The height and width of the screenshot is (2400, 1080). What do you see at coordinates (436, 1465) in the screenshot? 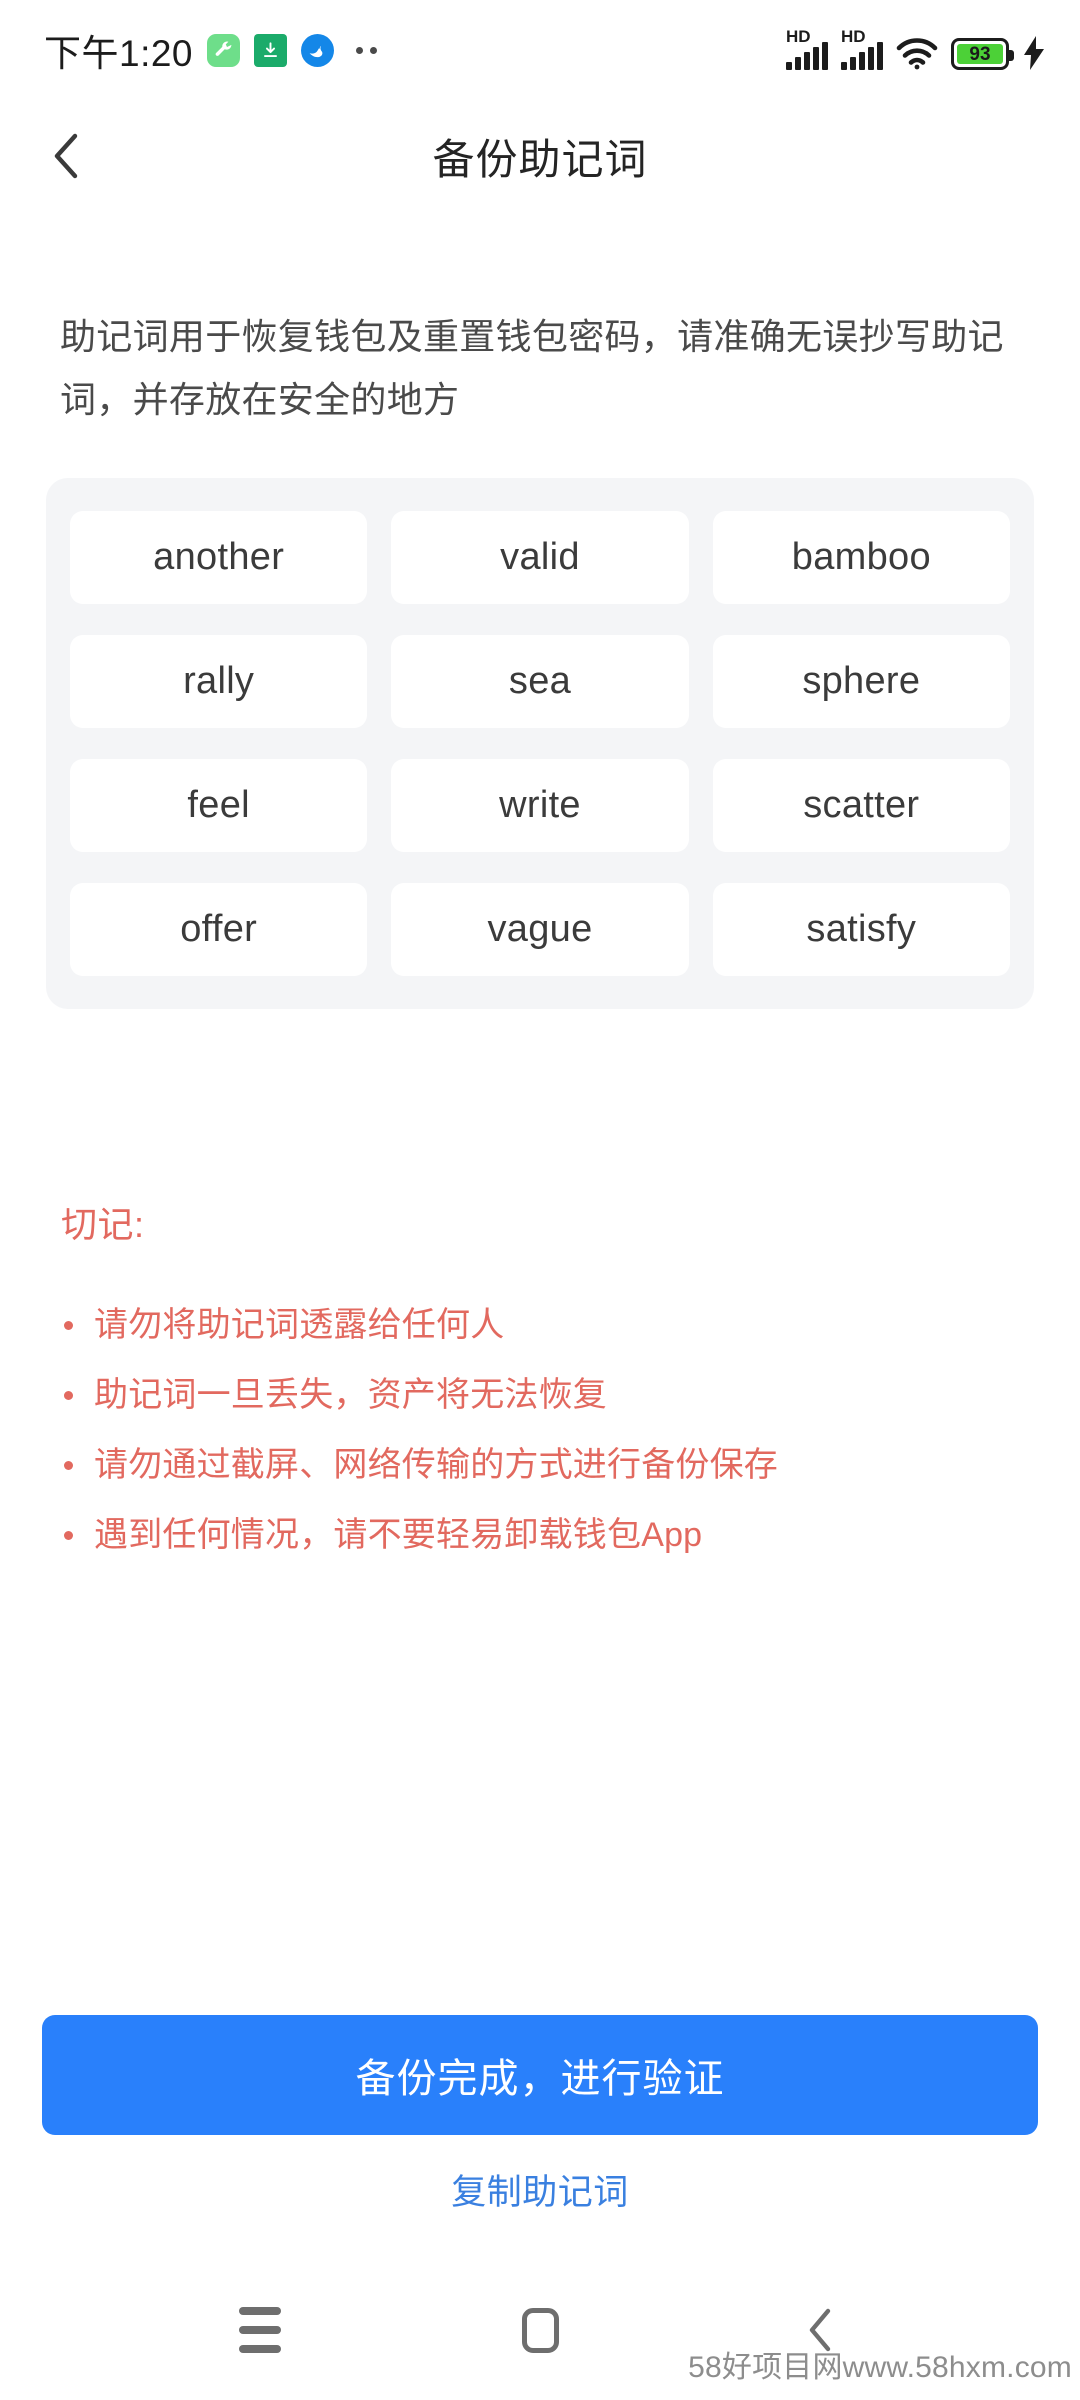
I see `warning-text: 请勿通过截屏、网络传输的方式进行备份保存` at bounding box center [436, 1465].